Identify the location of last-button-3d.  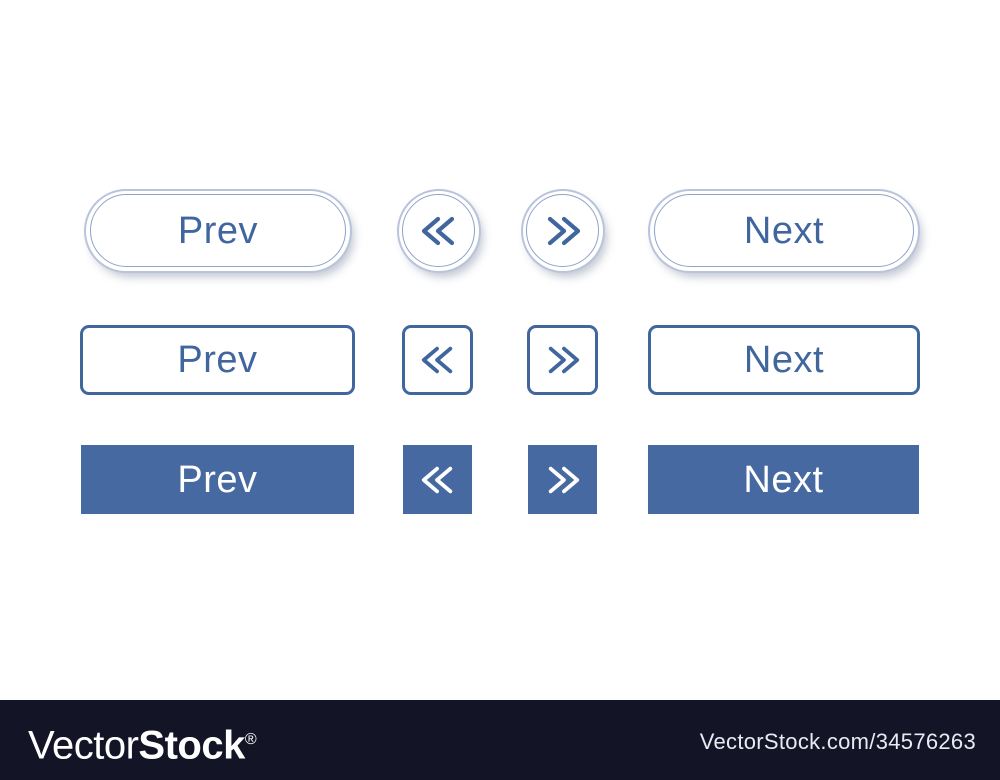
(563, 231).